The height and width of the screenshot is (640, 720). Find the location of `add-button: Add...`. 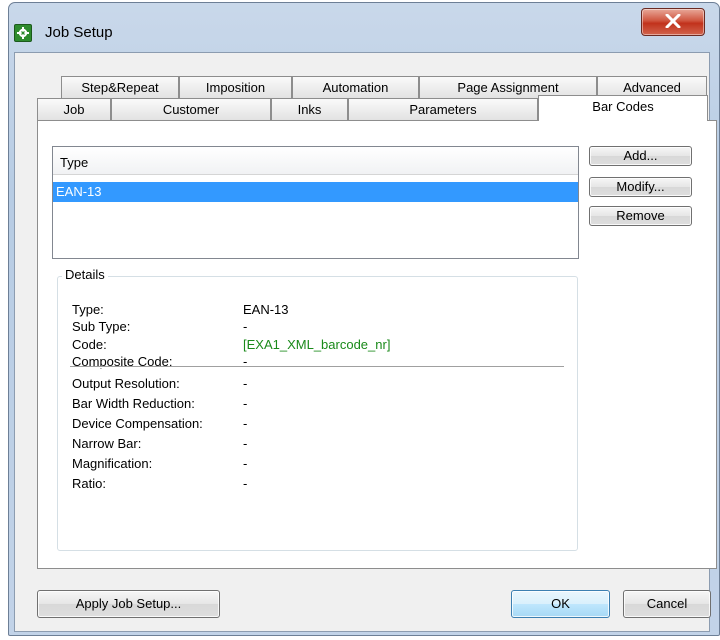

add-button: Add... is located at coordinates (640, 156).